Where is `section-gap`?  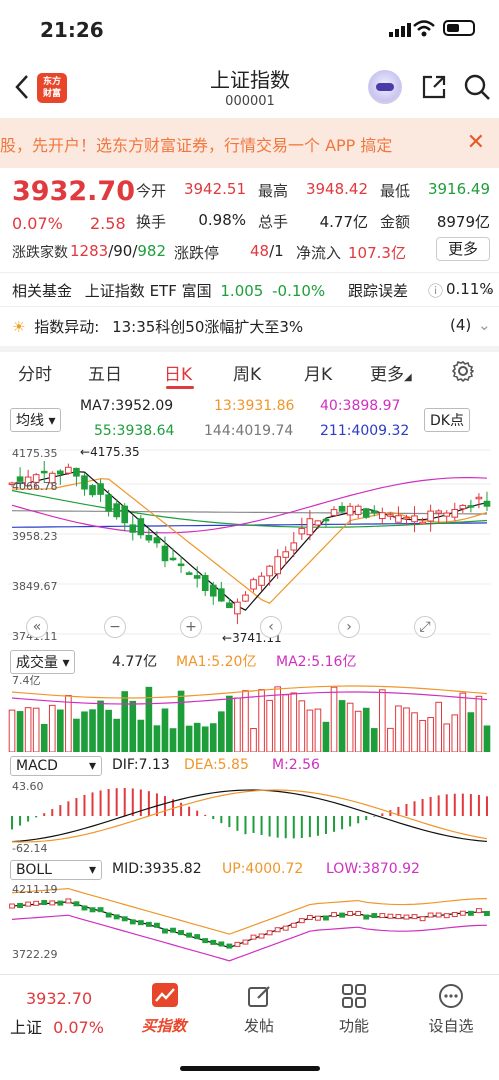 section-gap is located at coordinates (249, 349).